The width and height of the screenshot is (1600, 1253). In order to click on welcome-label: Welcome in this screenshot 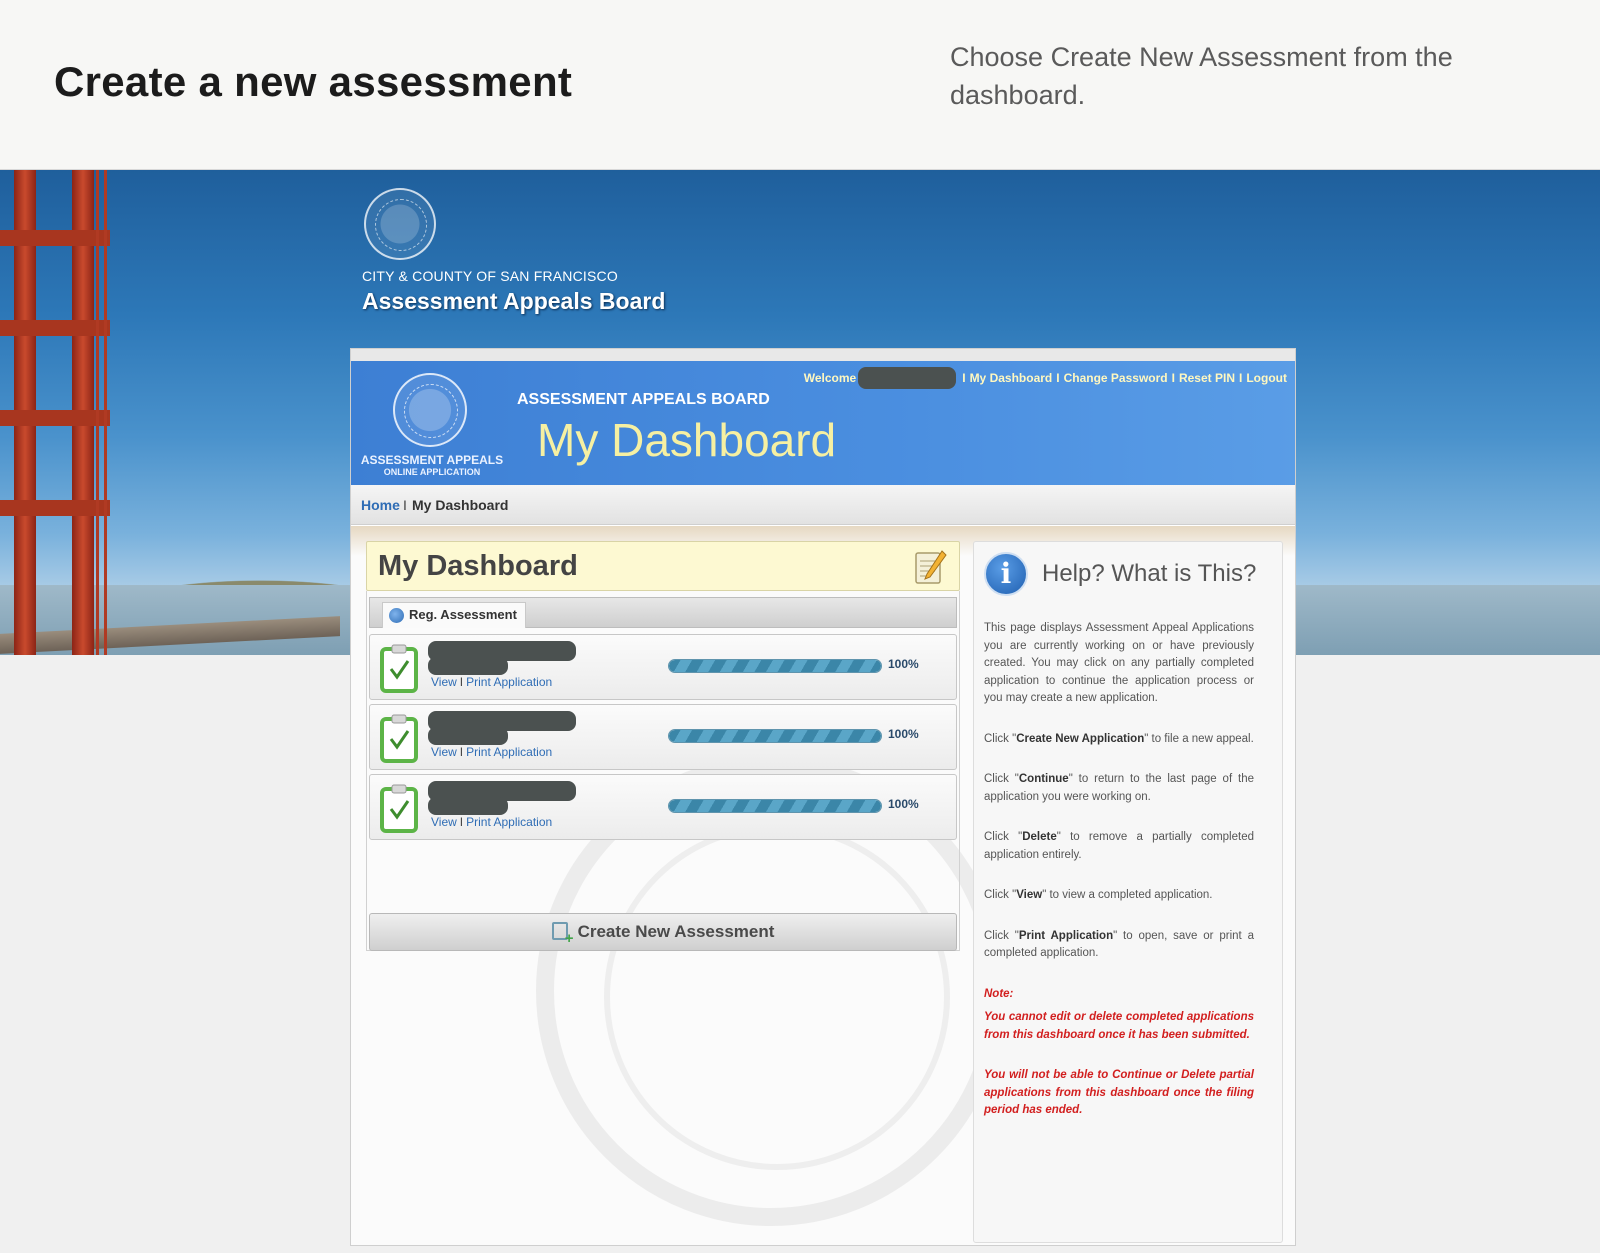, I will do `click(830, 378)`.